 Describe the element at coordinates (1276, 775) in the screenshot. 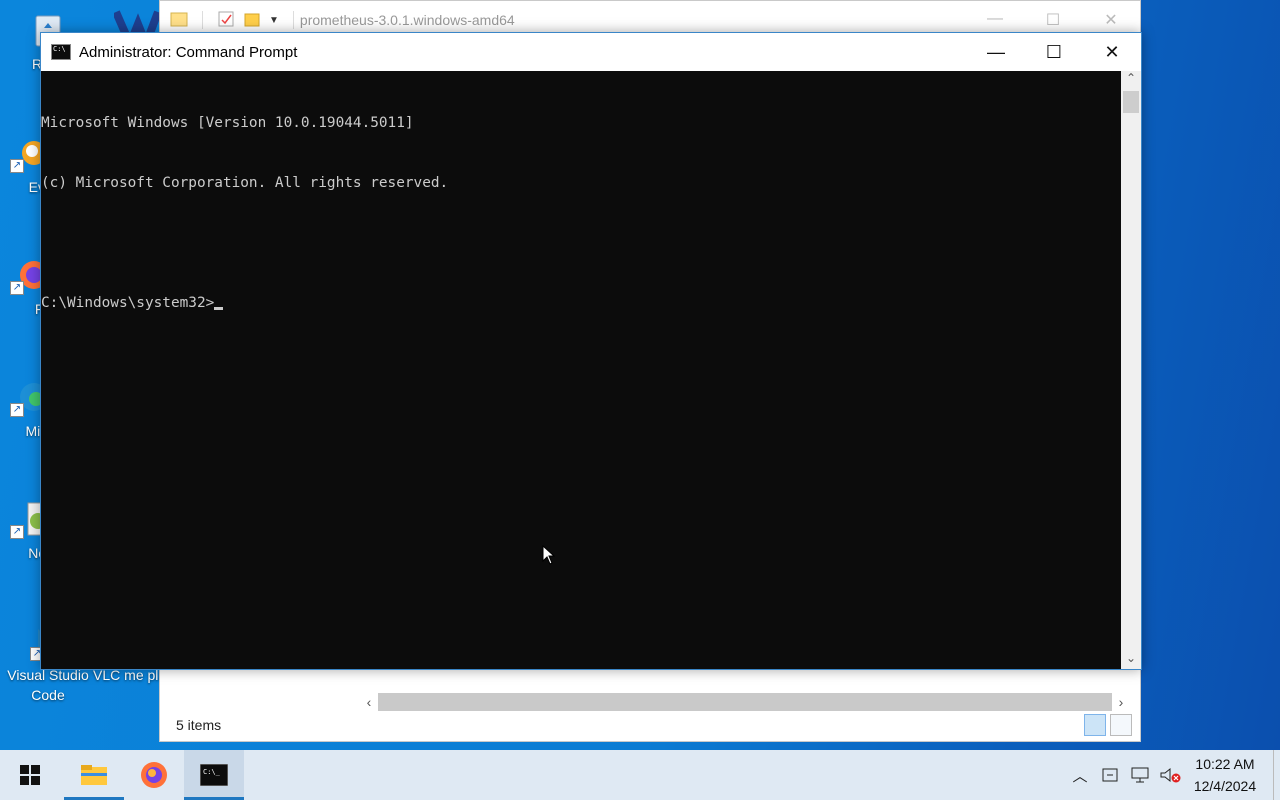

I see `show-desktop-button` at that location.